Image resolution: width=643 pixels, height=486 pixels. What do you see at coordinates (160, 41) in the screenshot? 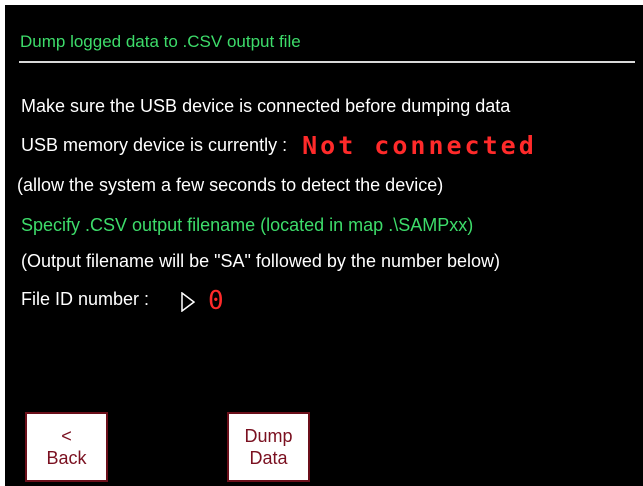
I see `page-title: Dump logged data to .CSV output file` at bounding box center [160, 41].